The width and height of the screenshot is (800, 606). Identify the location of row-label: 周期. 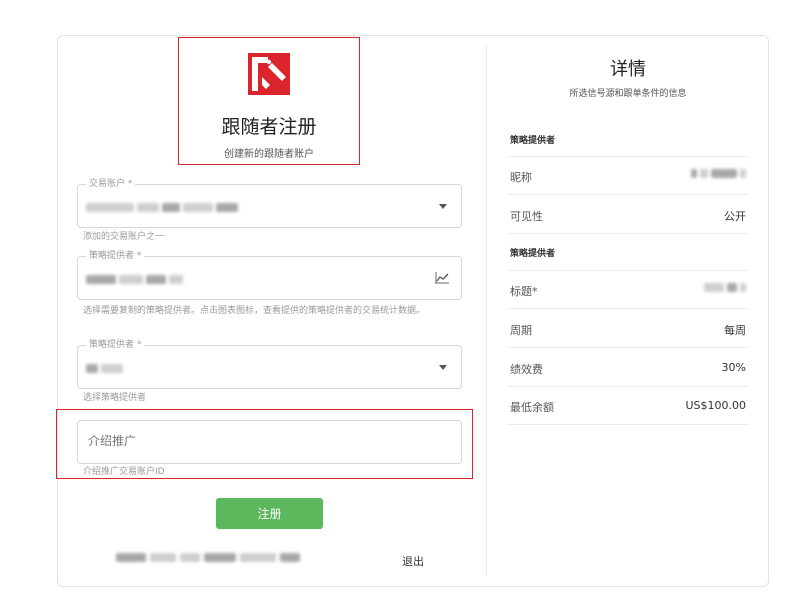
(521, 330).